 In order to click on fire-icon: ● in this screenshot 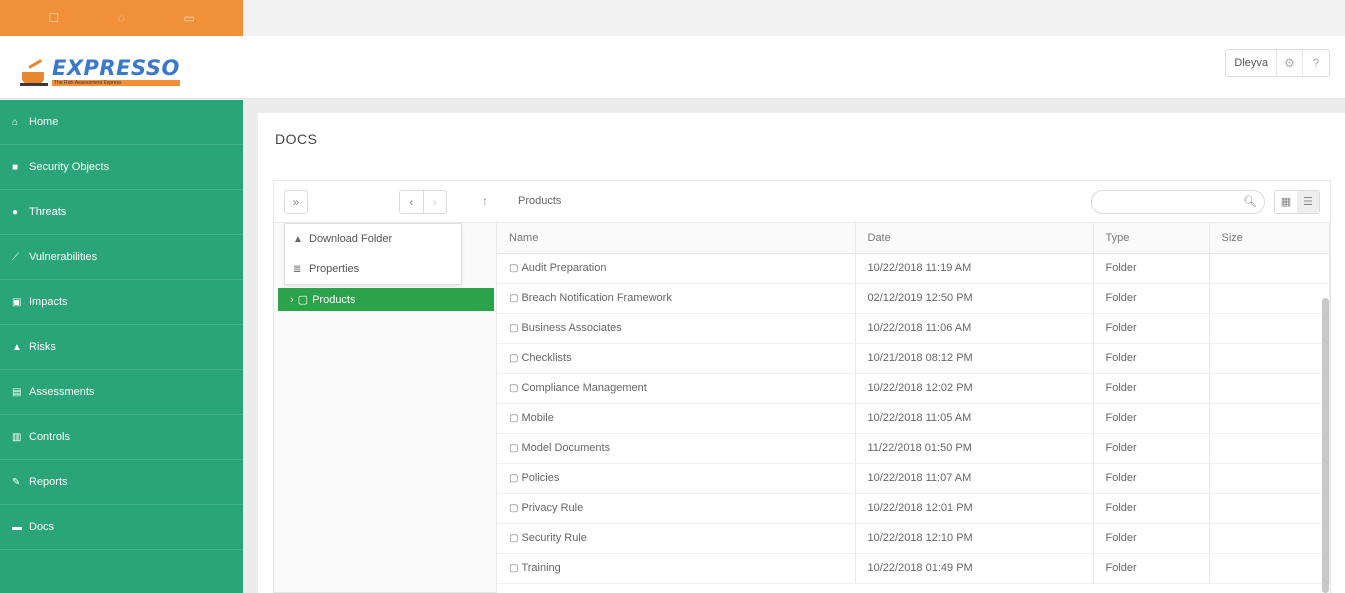, I will do `click(15, 212)`.